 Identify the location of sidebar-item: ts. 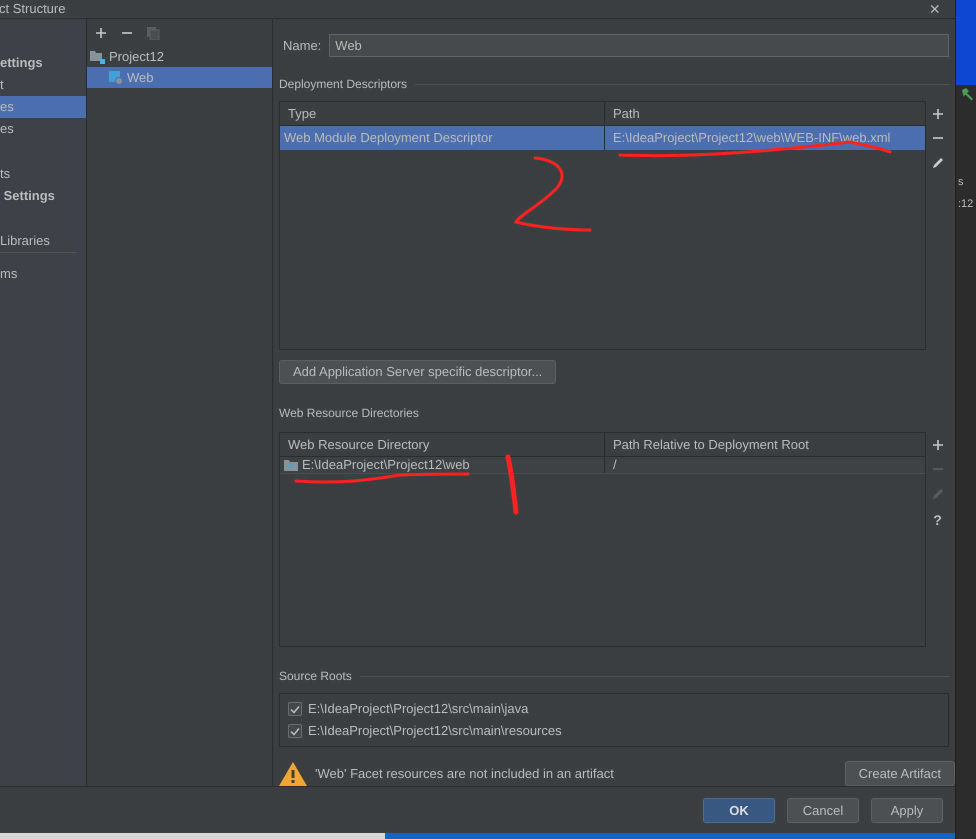
(43, 174).